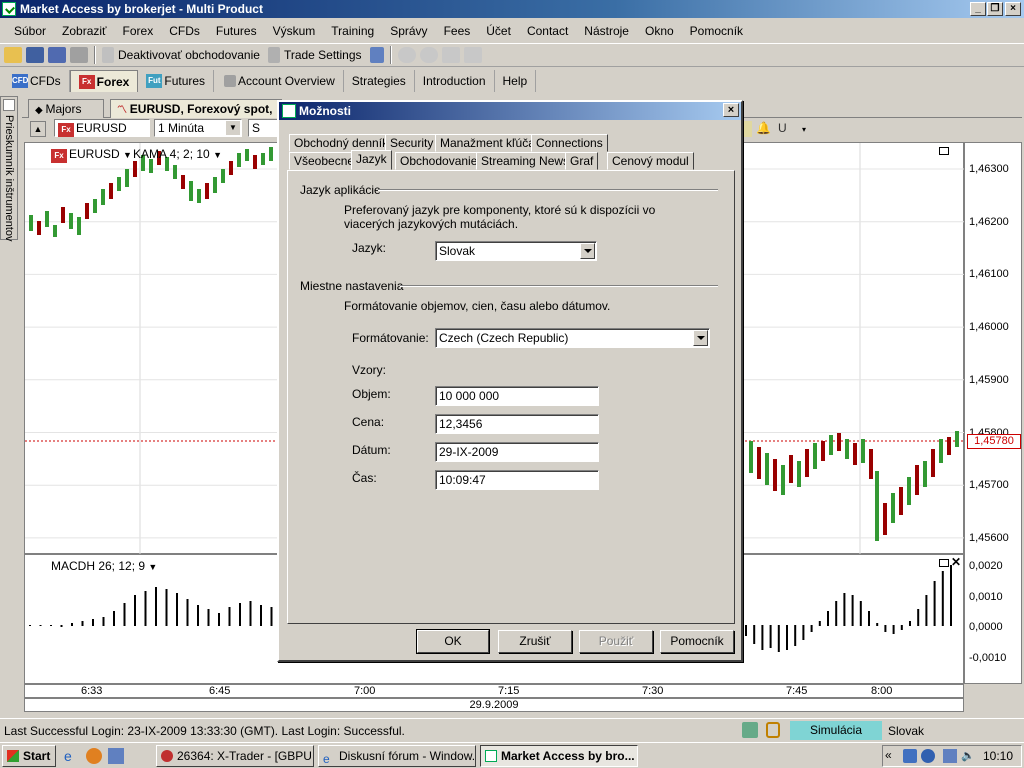 This screenshot has width=1024, height=768. Describe the element at coordinates (535, 641) in the screenshot. I see `cancel-button: Zrušiť` at that location.